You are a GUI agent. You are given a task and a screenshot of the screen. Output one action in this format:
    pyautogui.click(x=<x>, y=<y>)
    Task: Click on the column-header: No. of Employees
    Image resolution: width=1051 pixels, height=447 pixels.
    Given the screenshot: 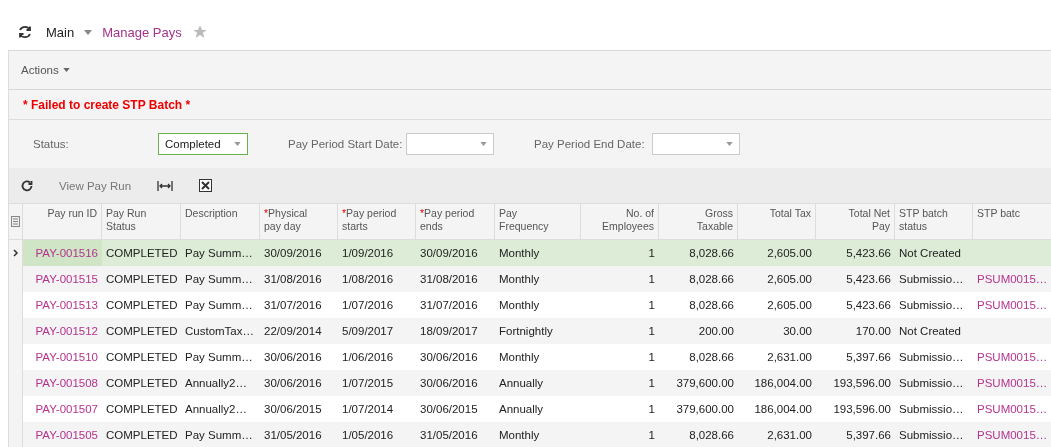 What is the action you would take?
    pyautogui.click(x=620, y=221)
    